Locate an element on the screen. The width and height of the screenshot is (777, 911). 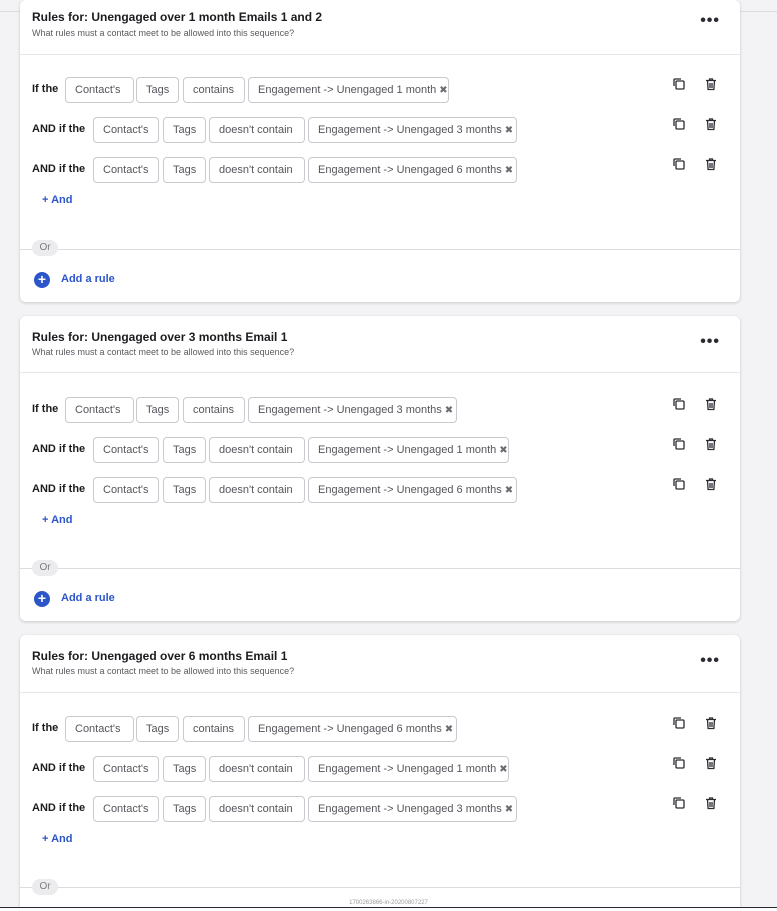
plus-circle-icon: + is located at coordinates (42, 599).